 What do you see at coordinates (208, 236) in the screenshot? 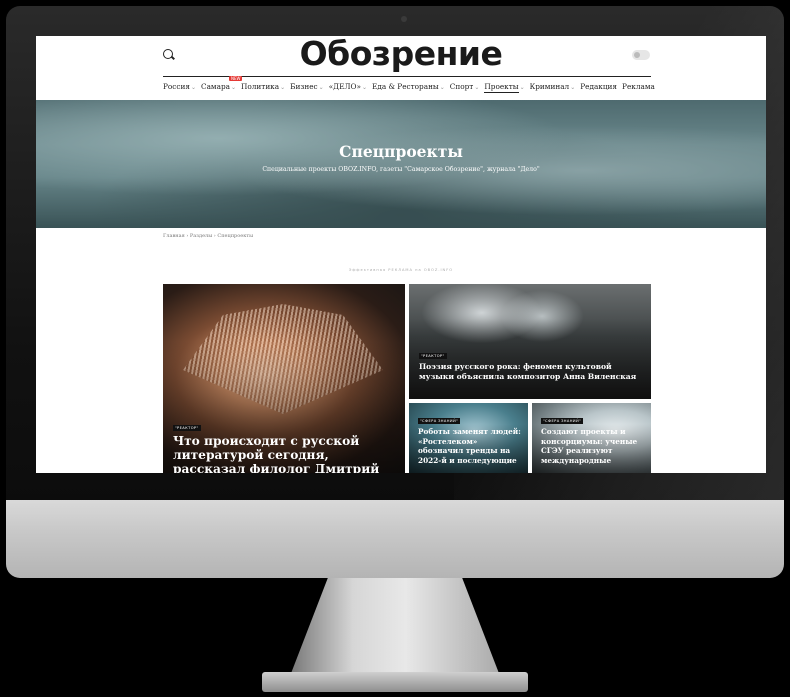
I see `breadcrumb: Главная › Разделы › Спецпроекты` at bounding box center [208, 236].